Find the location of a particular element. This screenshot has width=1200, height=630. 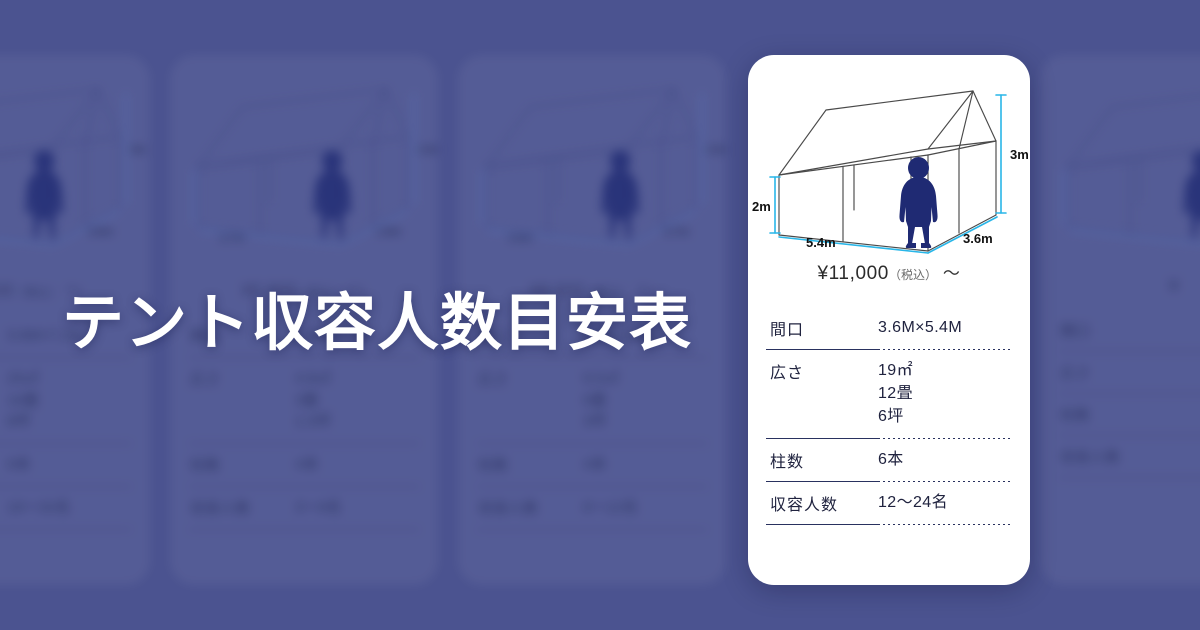

spec-row: 収容人数 6〜12名 is located at coordinates (592, 508).